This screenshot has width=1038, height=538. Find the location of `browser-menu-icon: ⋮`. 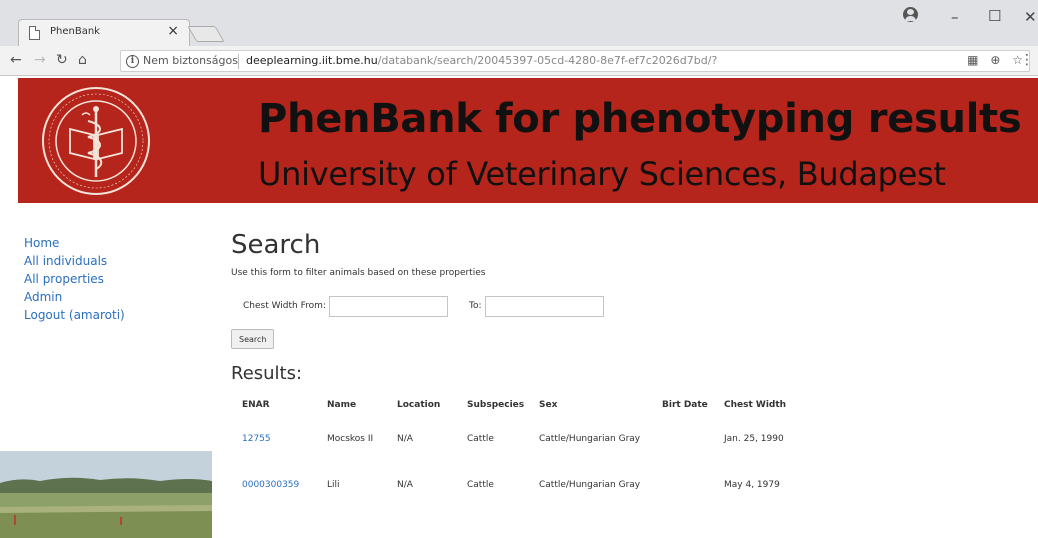

browser-menu-icon: ⋮ is located at coordinates (1027, 60).